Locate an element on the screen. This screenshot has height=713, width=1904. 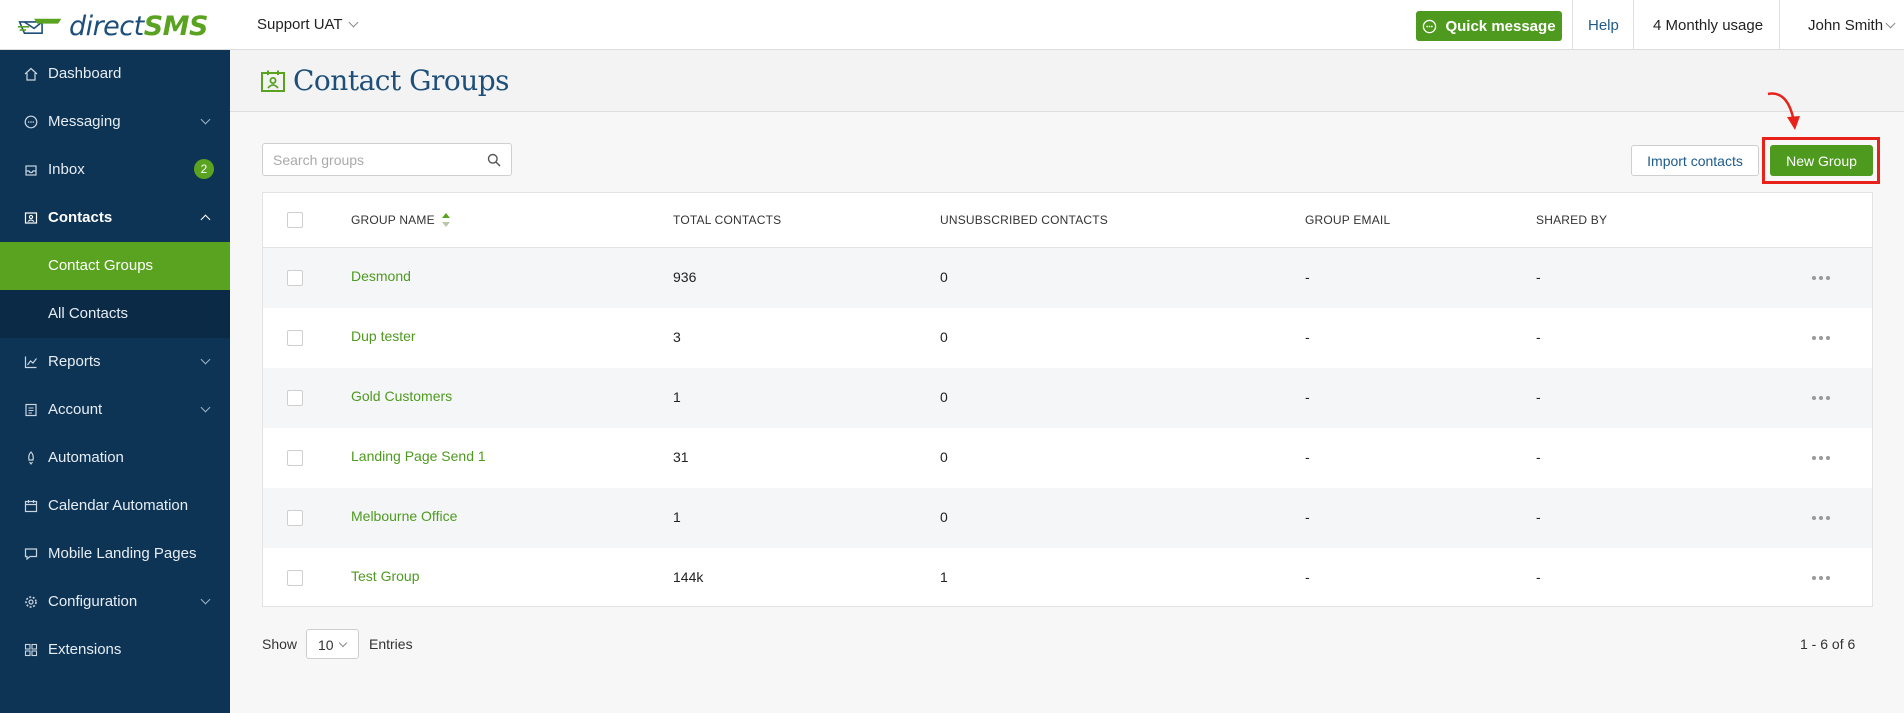
column-header-shared-by: SHARED BY is located at coordinates (1572, 220).